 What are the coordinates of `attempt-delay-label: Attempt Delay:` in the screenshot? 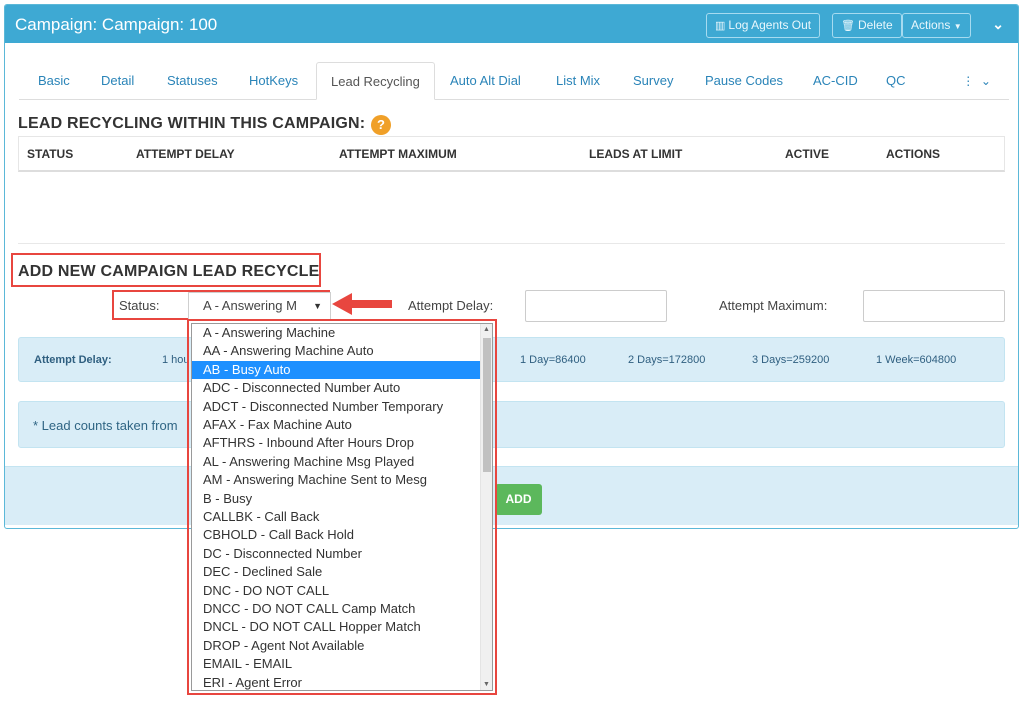 It's located at (451, 305).